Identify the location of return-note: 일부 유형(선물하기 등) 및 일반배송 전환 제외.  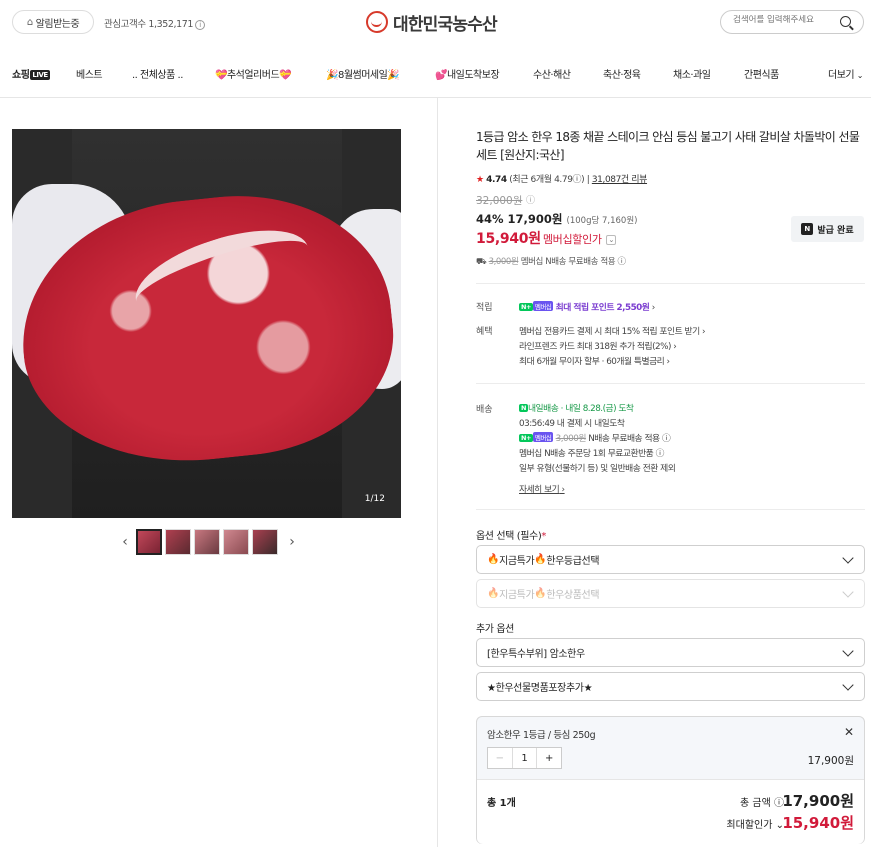
(597, 469).